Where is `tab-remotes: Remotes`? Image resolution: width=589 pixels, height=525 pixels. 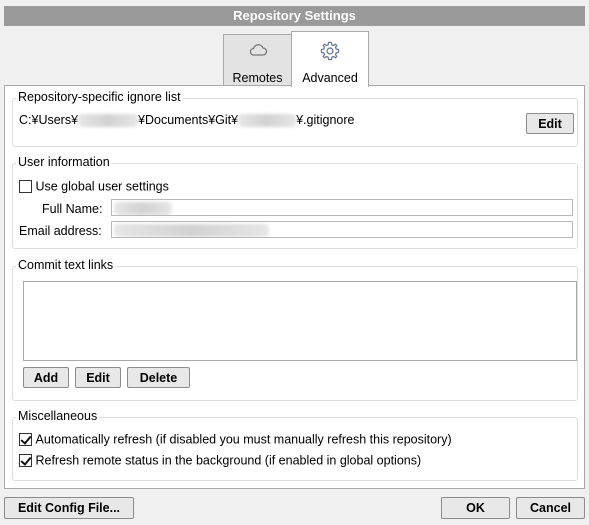 tab-remotes: Remotes is located at coordinates (257, 60).